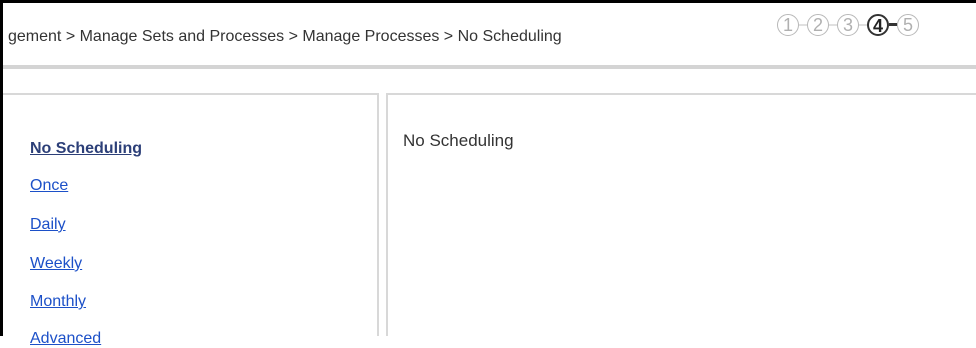 This screenshot has width=976, height=348. I want to click on schedule-option-daily: Daily, so click(48, 225).